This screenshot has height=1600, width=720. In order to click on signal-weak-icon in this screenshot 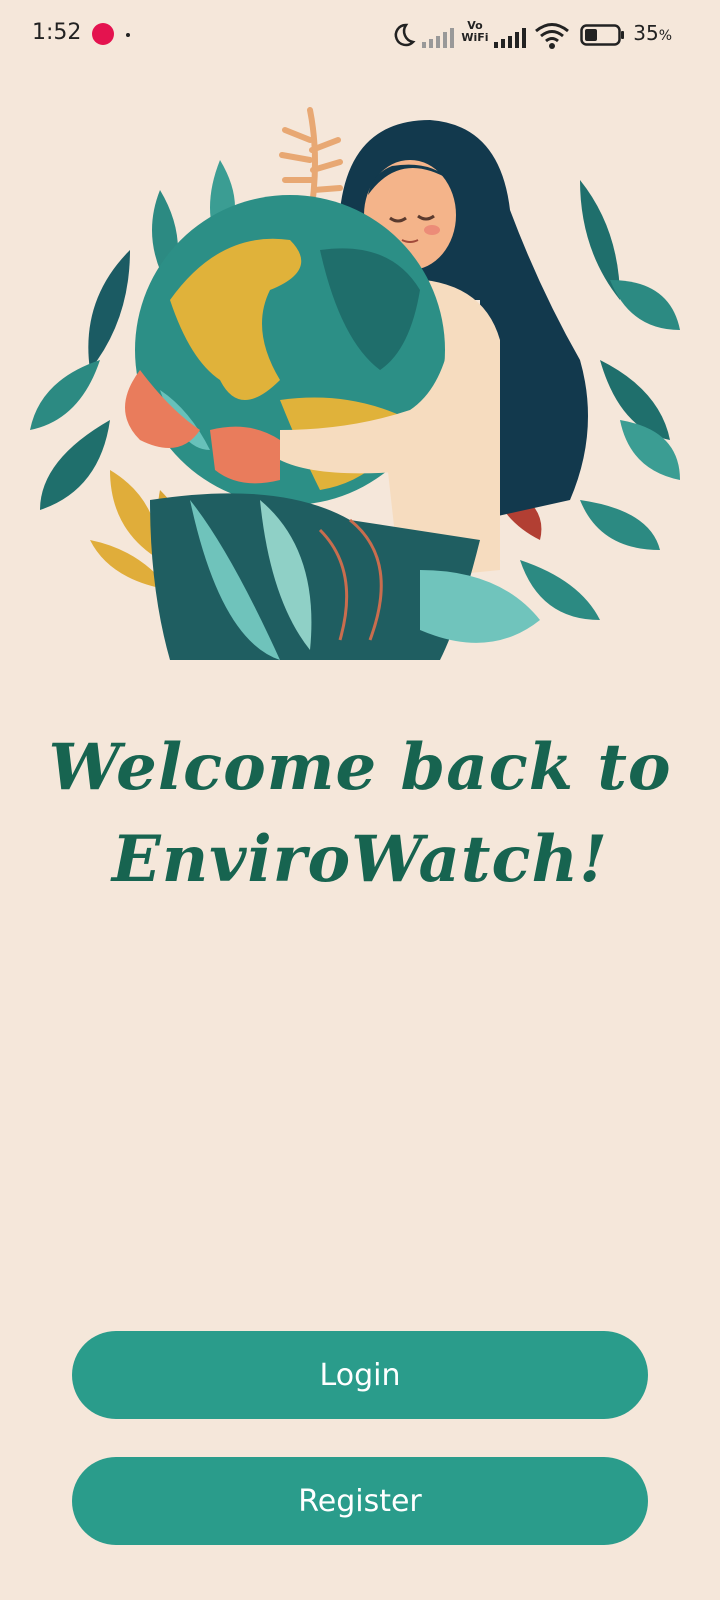, I will do `click(438, 38)`.